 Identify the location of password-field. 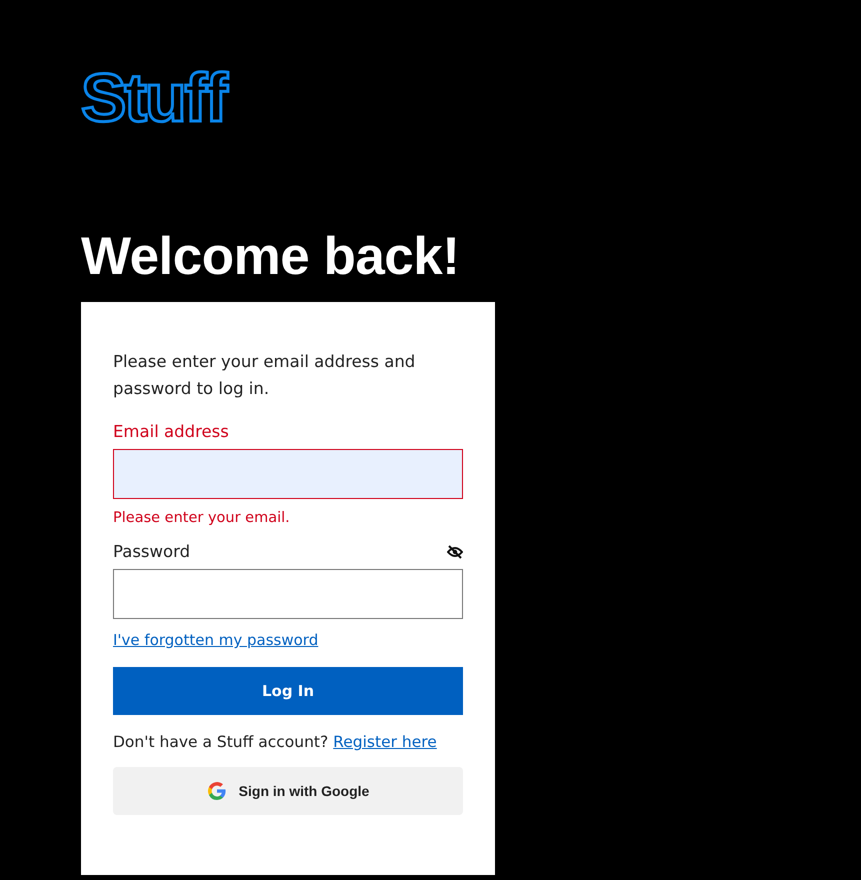
(288, 594).